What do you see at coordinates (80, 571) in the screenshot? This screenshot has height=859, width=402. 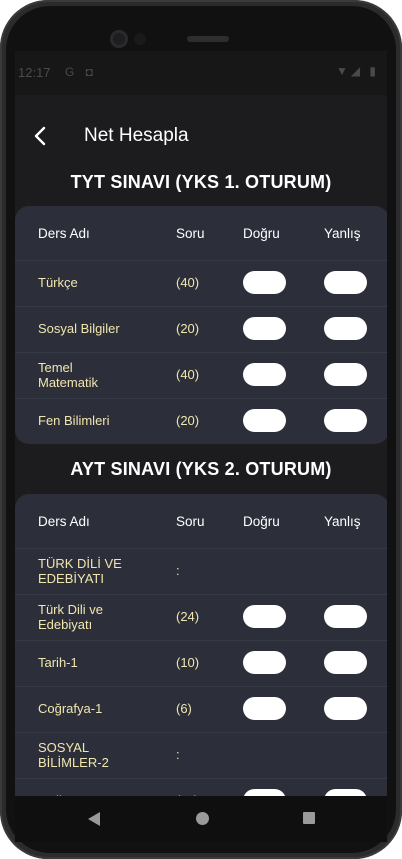 I see `row-label: TÜRK DİLİ VE EDEBİYATI` at bounding box center [80, 571].